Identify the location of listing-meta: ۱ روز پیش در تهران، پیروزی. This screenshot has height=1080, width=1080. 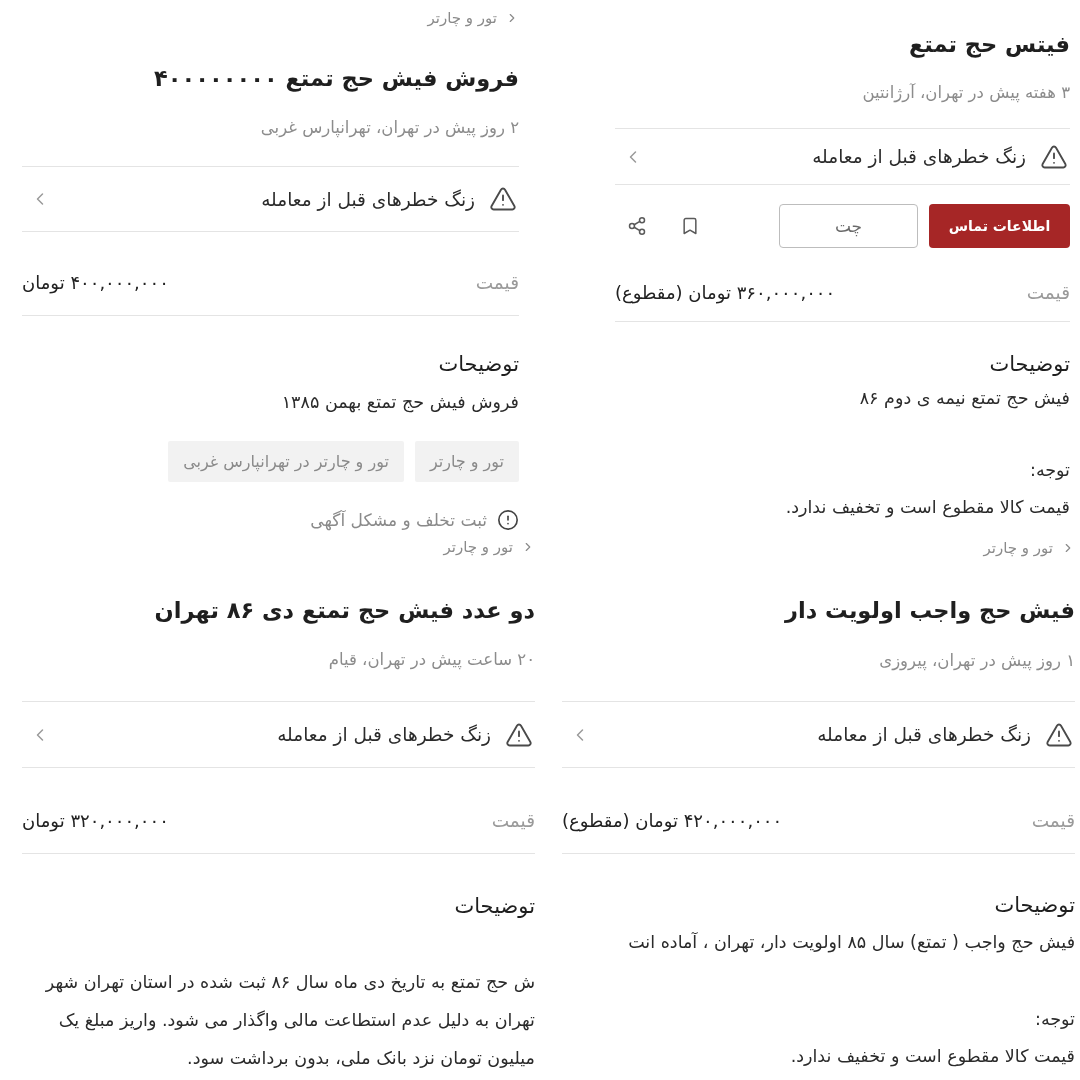
(976, 661).